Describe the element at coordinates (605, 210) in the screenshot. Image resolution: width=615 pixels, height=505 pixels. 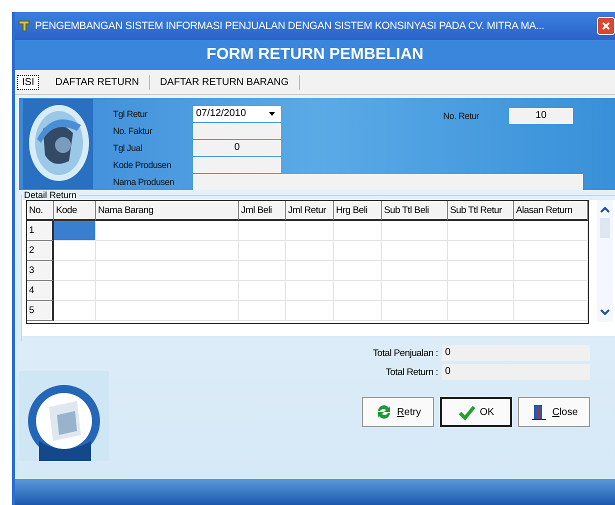
I see `scroll-up-icon` at that location.